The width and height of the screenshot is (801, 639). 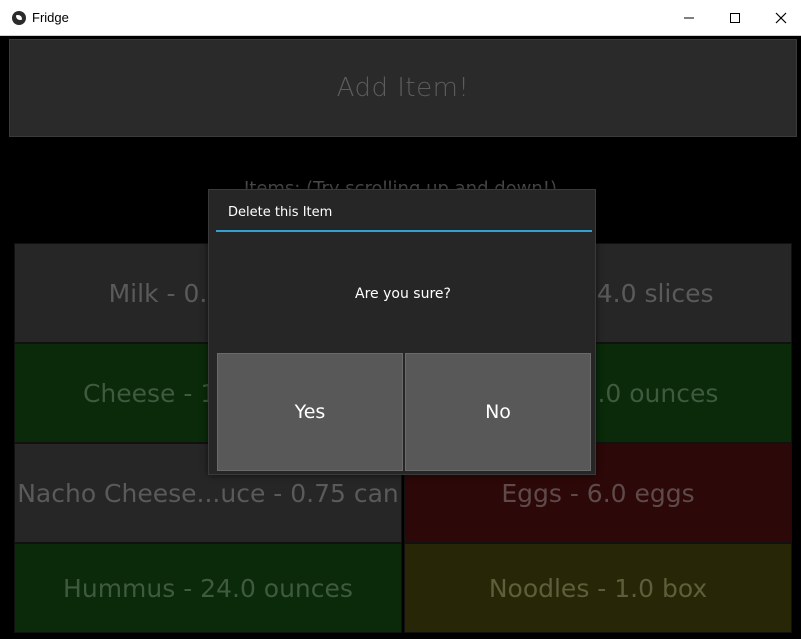 What do you see at coordinates (280, 212) in the screenshot?
I see `dialog-title: Delete this Item` at bounding box center [280, 212].